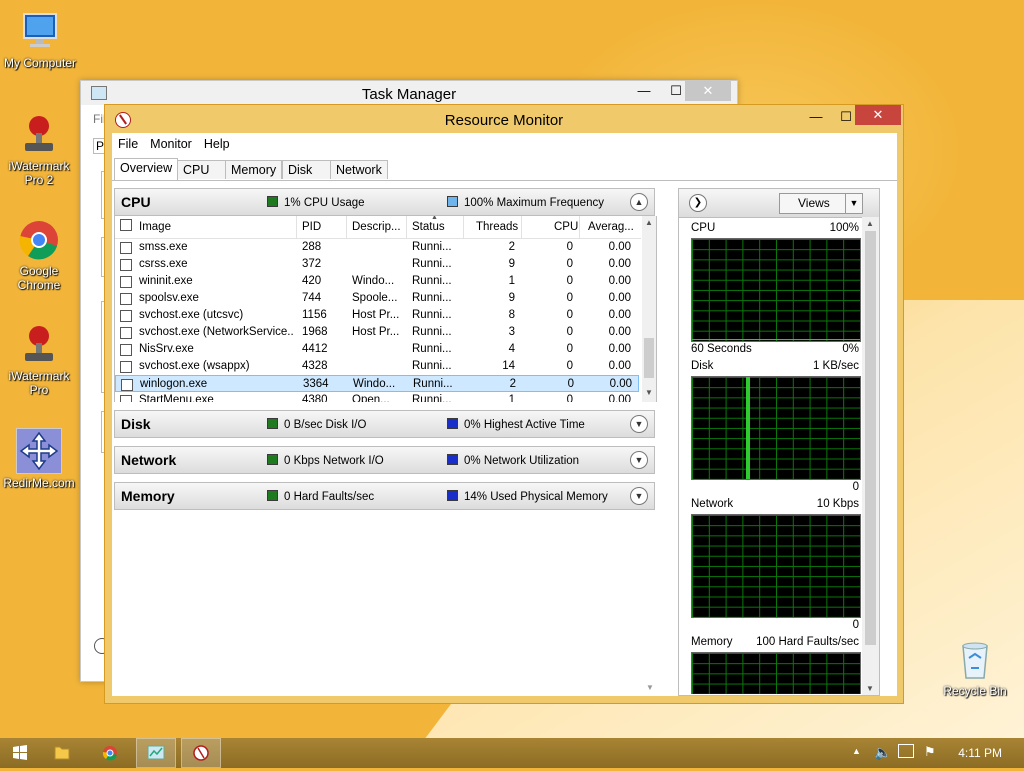  What do you see at coordinates (171, 144) in the screenshot?
I see `menu-monitor: Monitor` at bounding box center [171, 144].